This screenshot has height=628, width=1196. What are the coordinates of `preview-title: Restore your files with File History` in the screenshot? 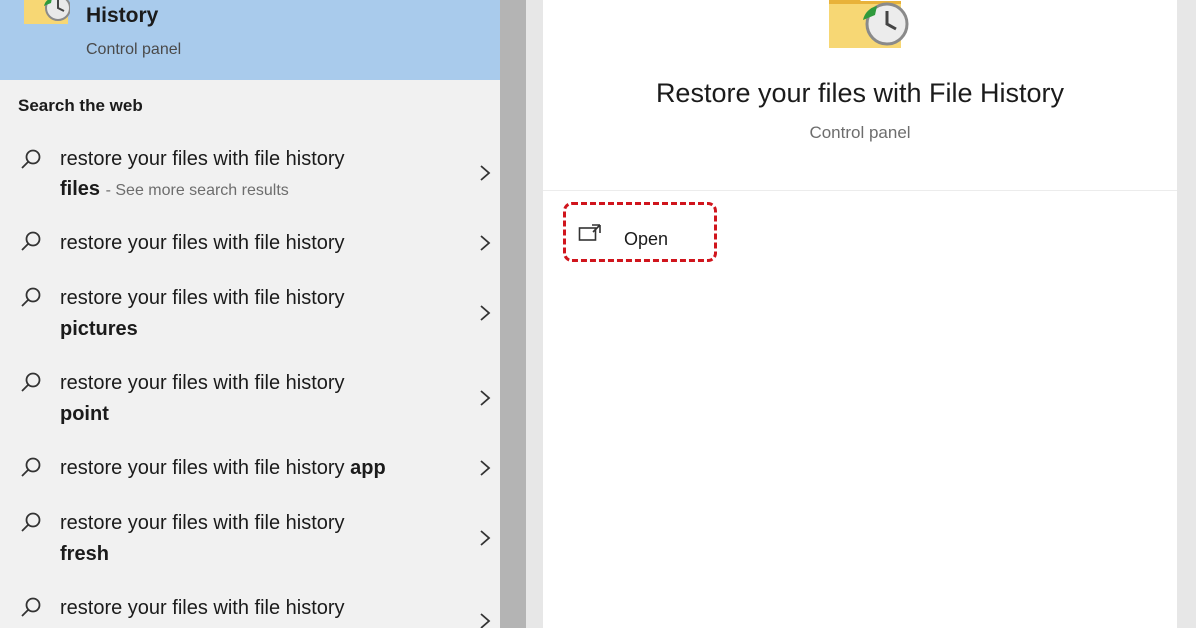 It's located at (860, 93).